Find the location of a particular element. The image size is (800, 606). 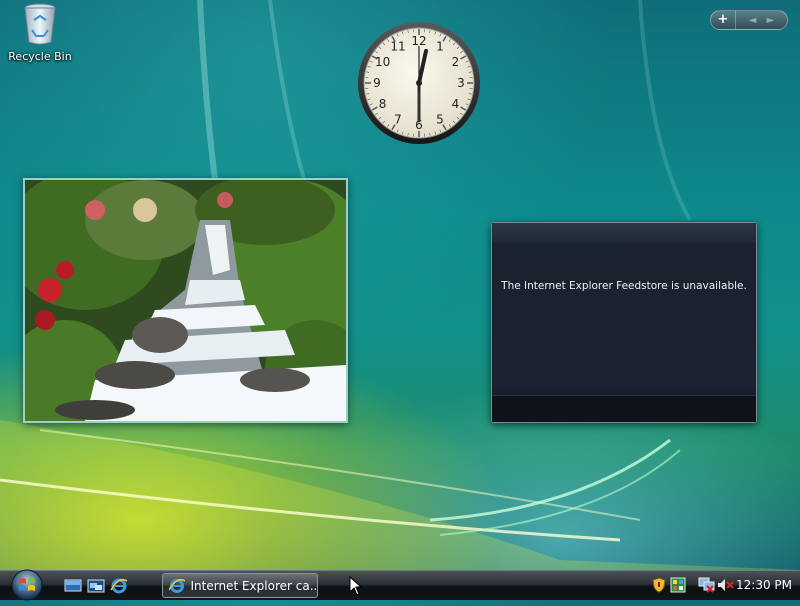

mouse-cursor-icon is located at coordinates (356, 586).